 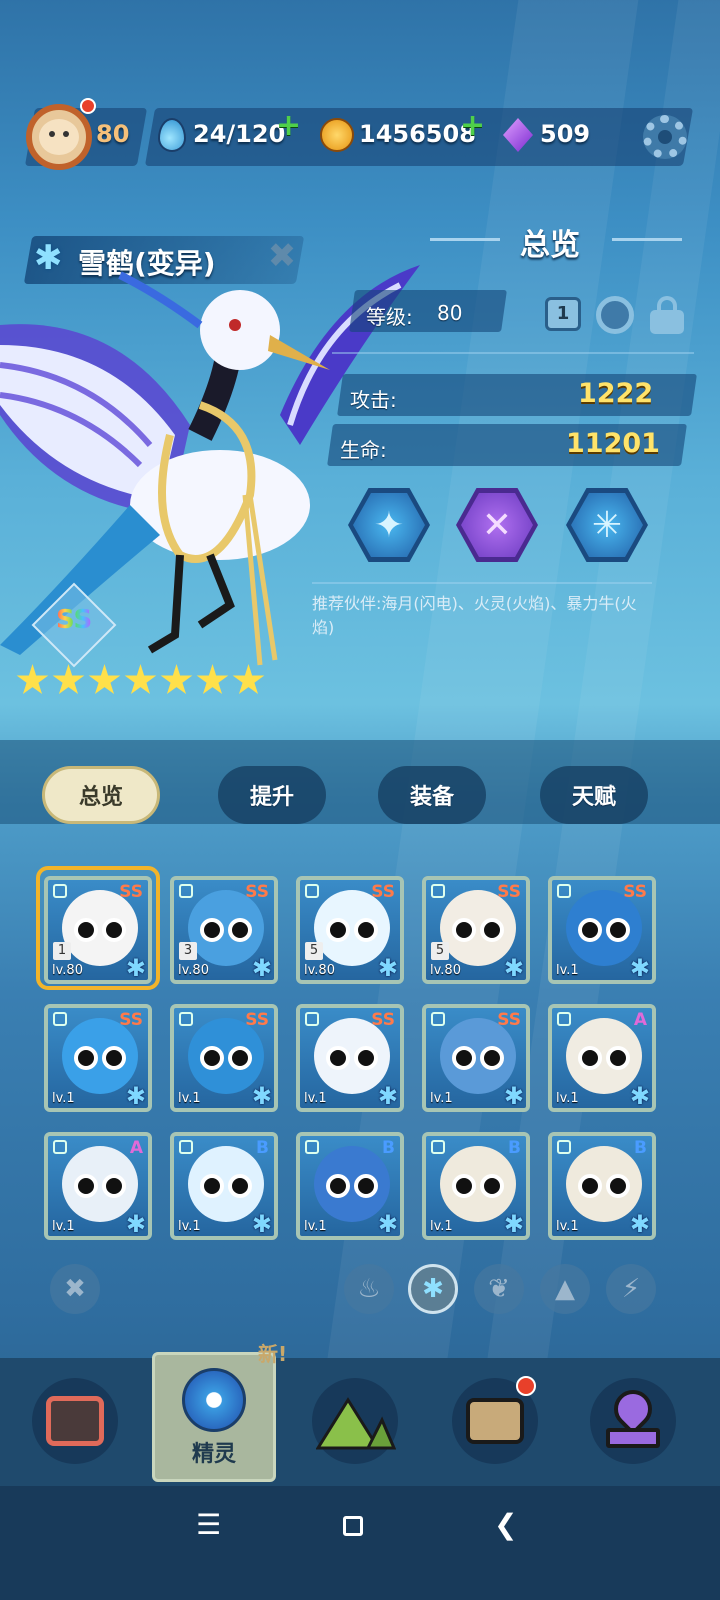 I want to click on team-slot-number: 5, so click(x=440, y=951).